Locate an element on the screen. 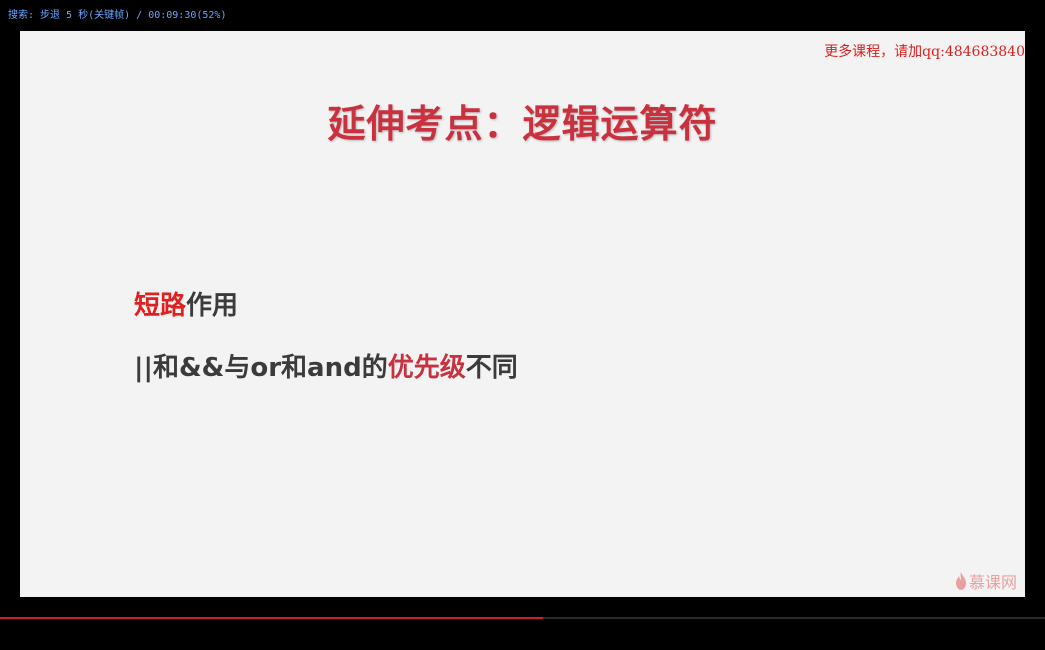 The image size is (1045, 650). logo-text: 慕课网 is located at coordinates (992, 582).